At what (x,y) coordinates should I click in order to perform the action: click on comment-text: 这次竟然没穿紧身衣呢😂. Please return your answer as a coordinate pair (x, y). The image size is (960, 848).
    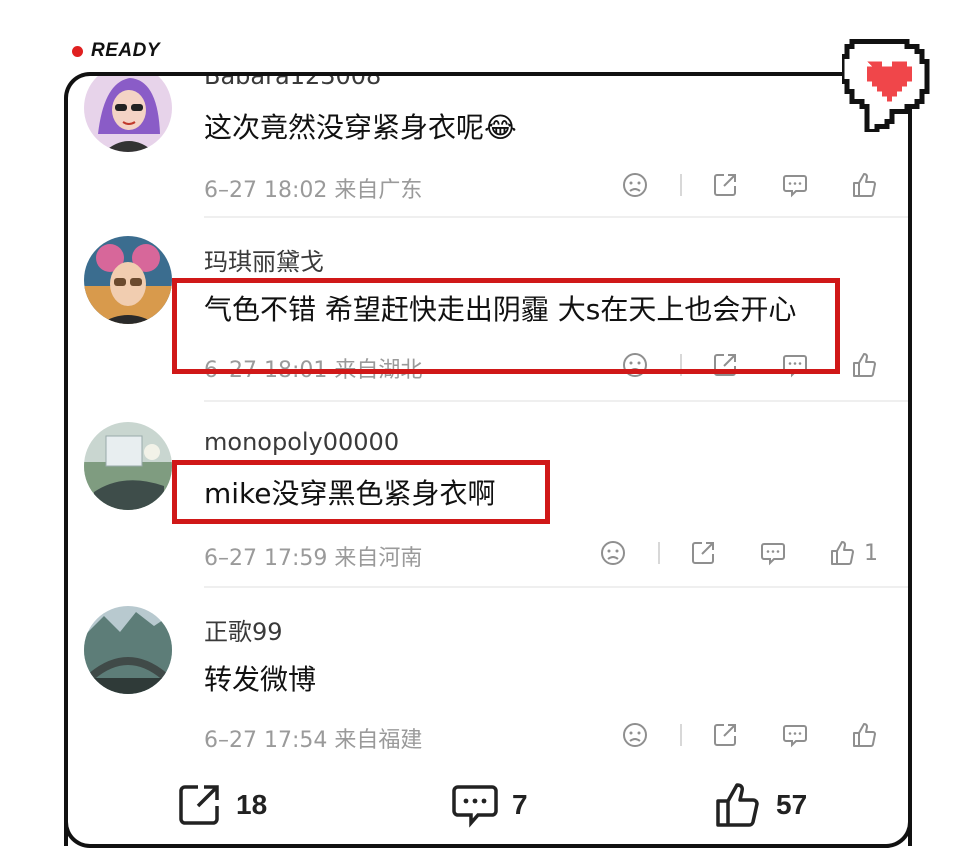
    Looking at the image, I should click on (360, 127).